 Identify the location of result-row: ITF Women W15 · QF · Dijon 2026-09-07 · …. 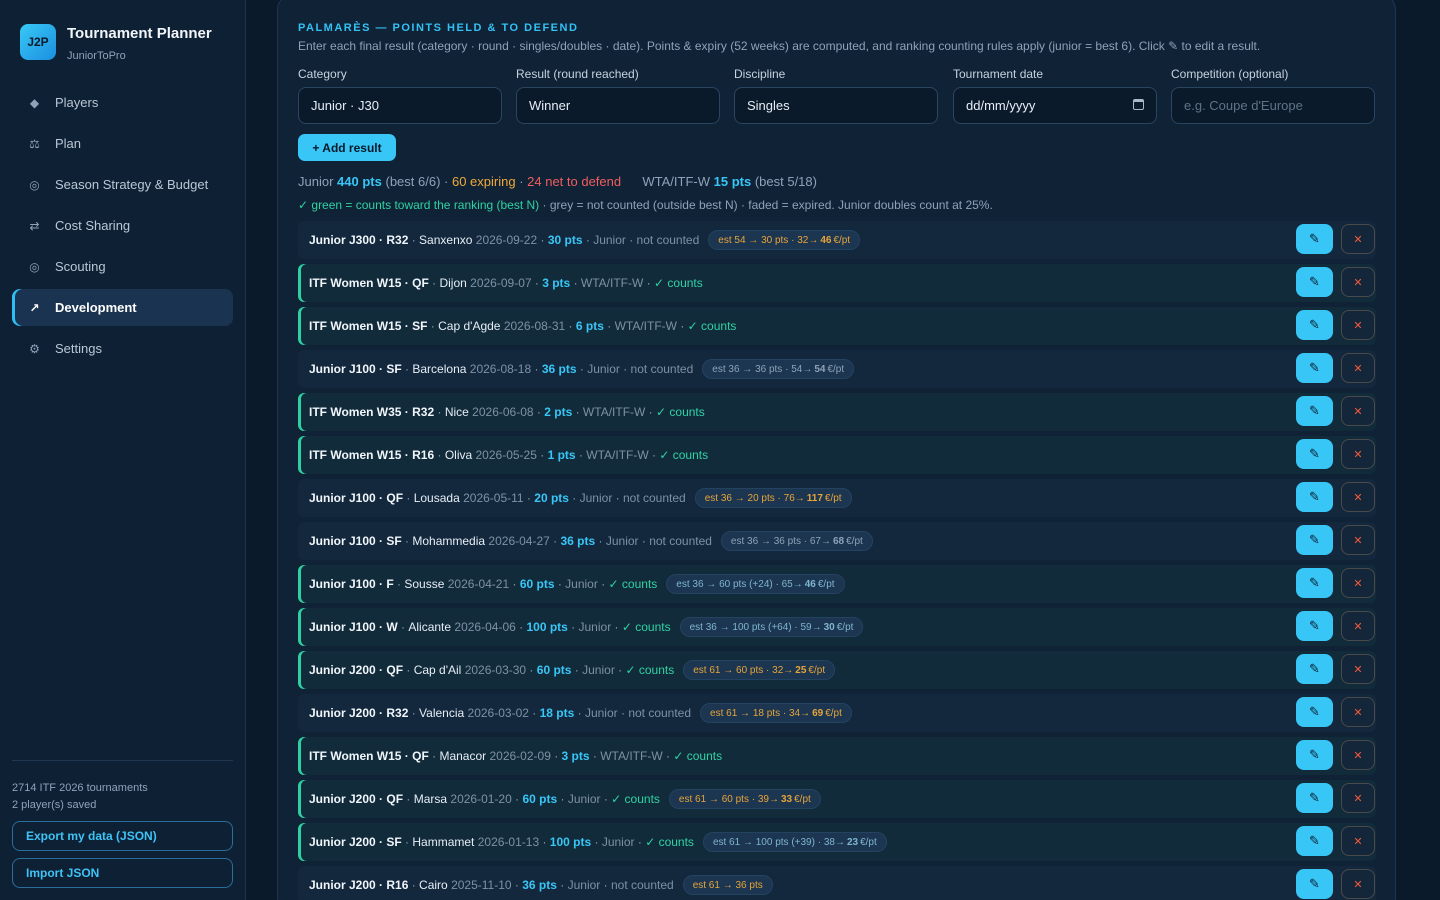
(837, 283).